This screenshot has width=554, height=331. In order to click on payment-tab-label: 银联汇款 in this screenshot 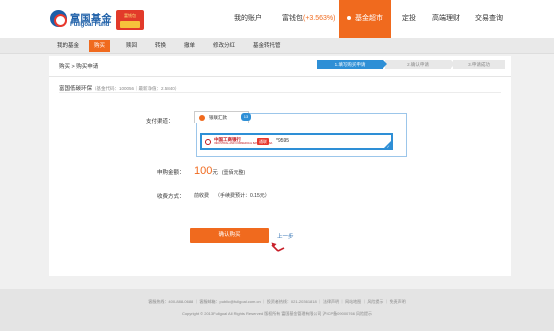, I will do `click(218, 117)`.